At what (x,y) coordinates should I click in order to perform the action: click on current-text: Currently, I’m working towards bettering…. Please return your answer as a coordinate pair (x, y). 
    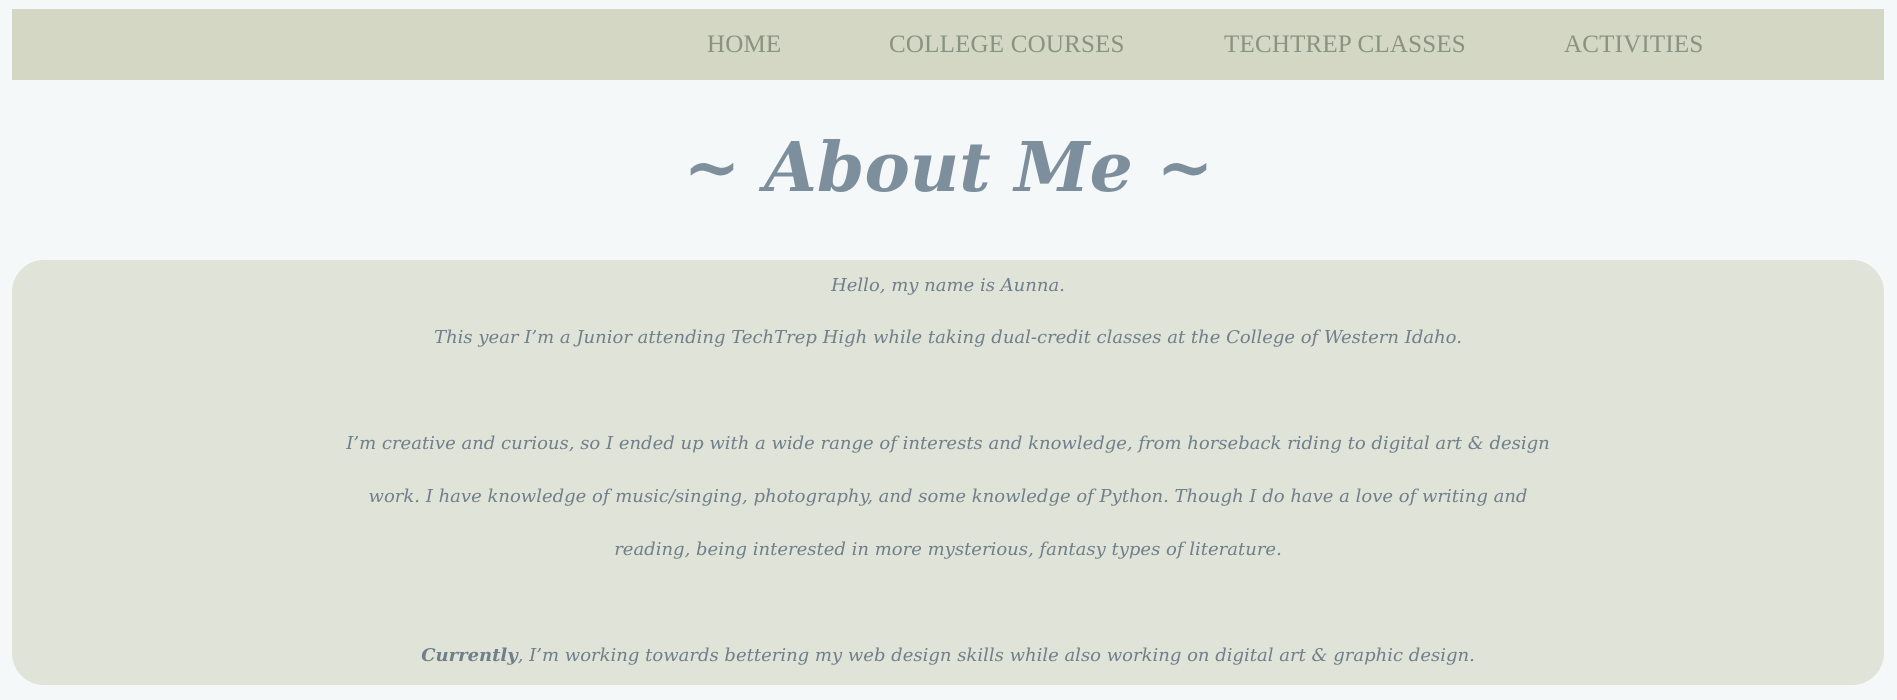
    Looking at the image, I should click on (948, 656).